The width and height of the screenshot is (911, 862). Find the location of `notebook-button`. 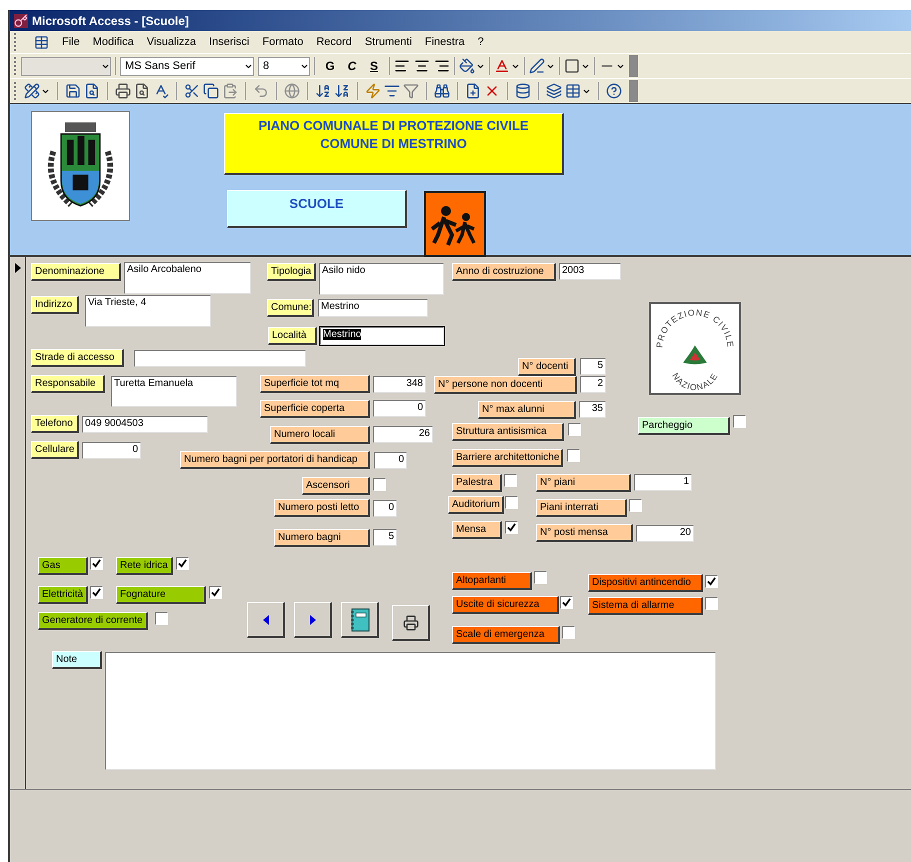

notebook-button is located at coordinates (360, 620).